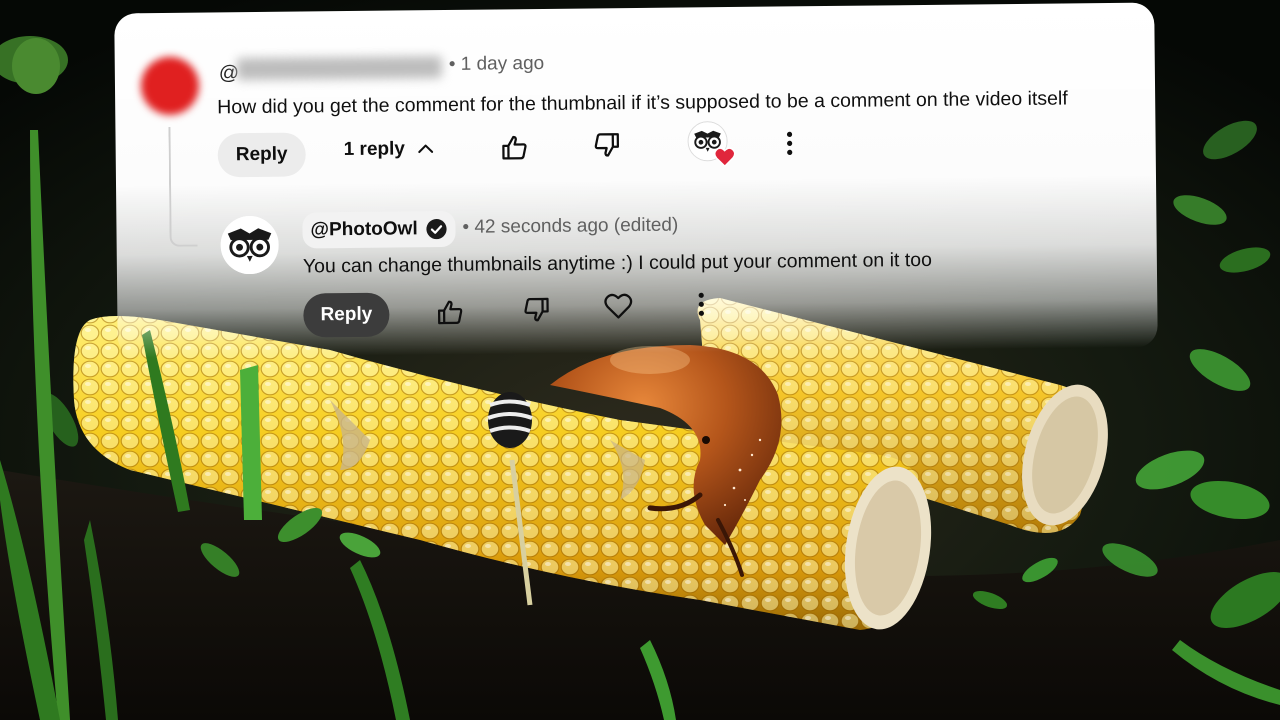 This screenshot has height=720, width=1280. What do you see at coordinates (374, 149) in the screenshot?
I see `replies-count: 1 reply` at bounding box center [374, 149].